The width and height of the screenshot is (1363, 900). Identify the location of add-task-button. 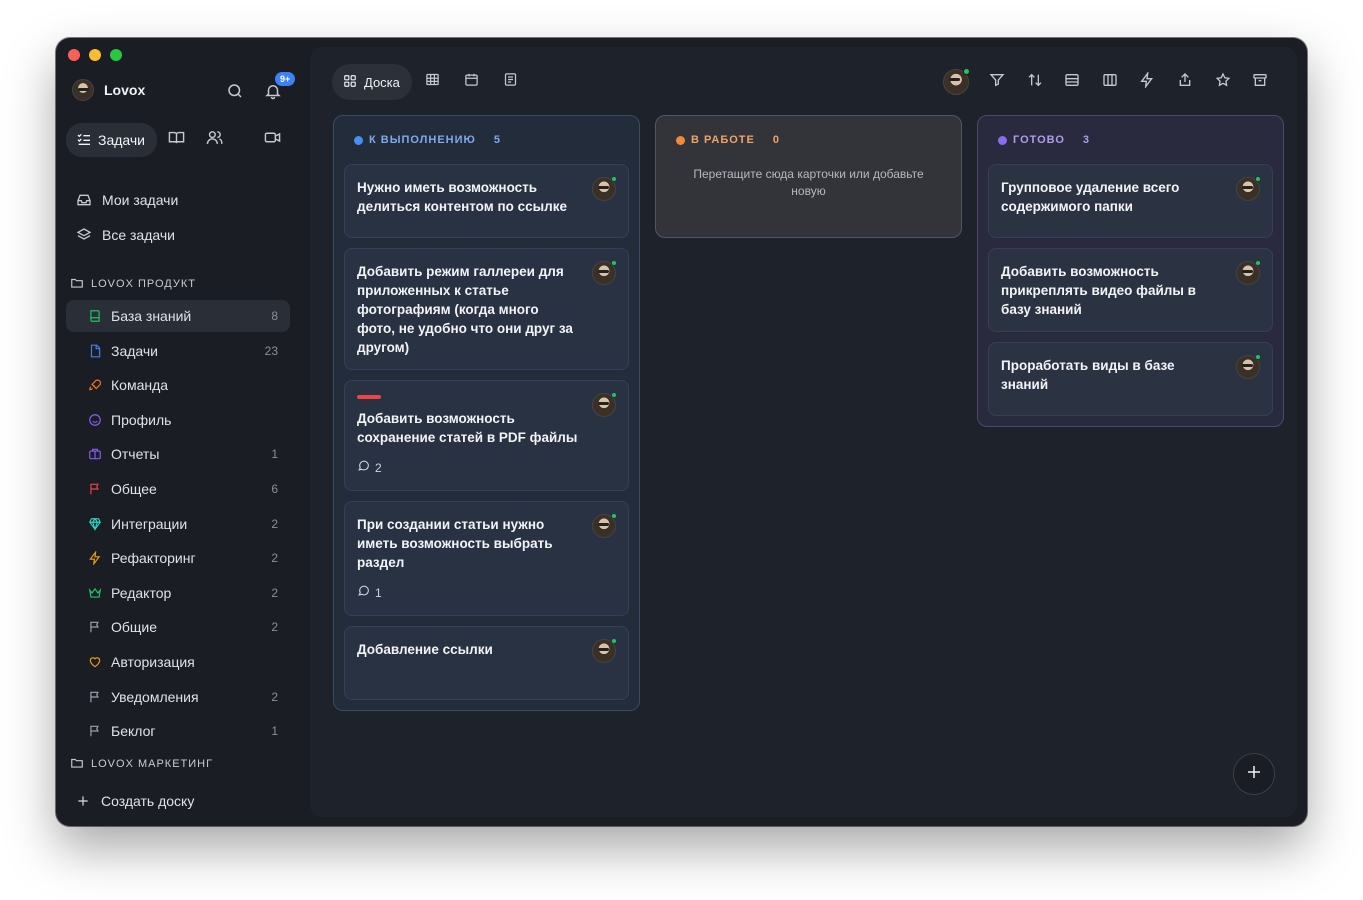
(1254, 774).